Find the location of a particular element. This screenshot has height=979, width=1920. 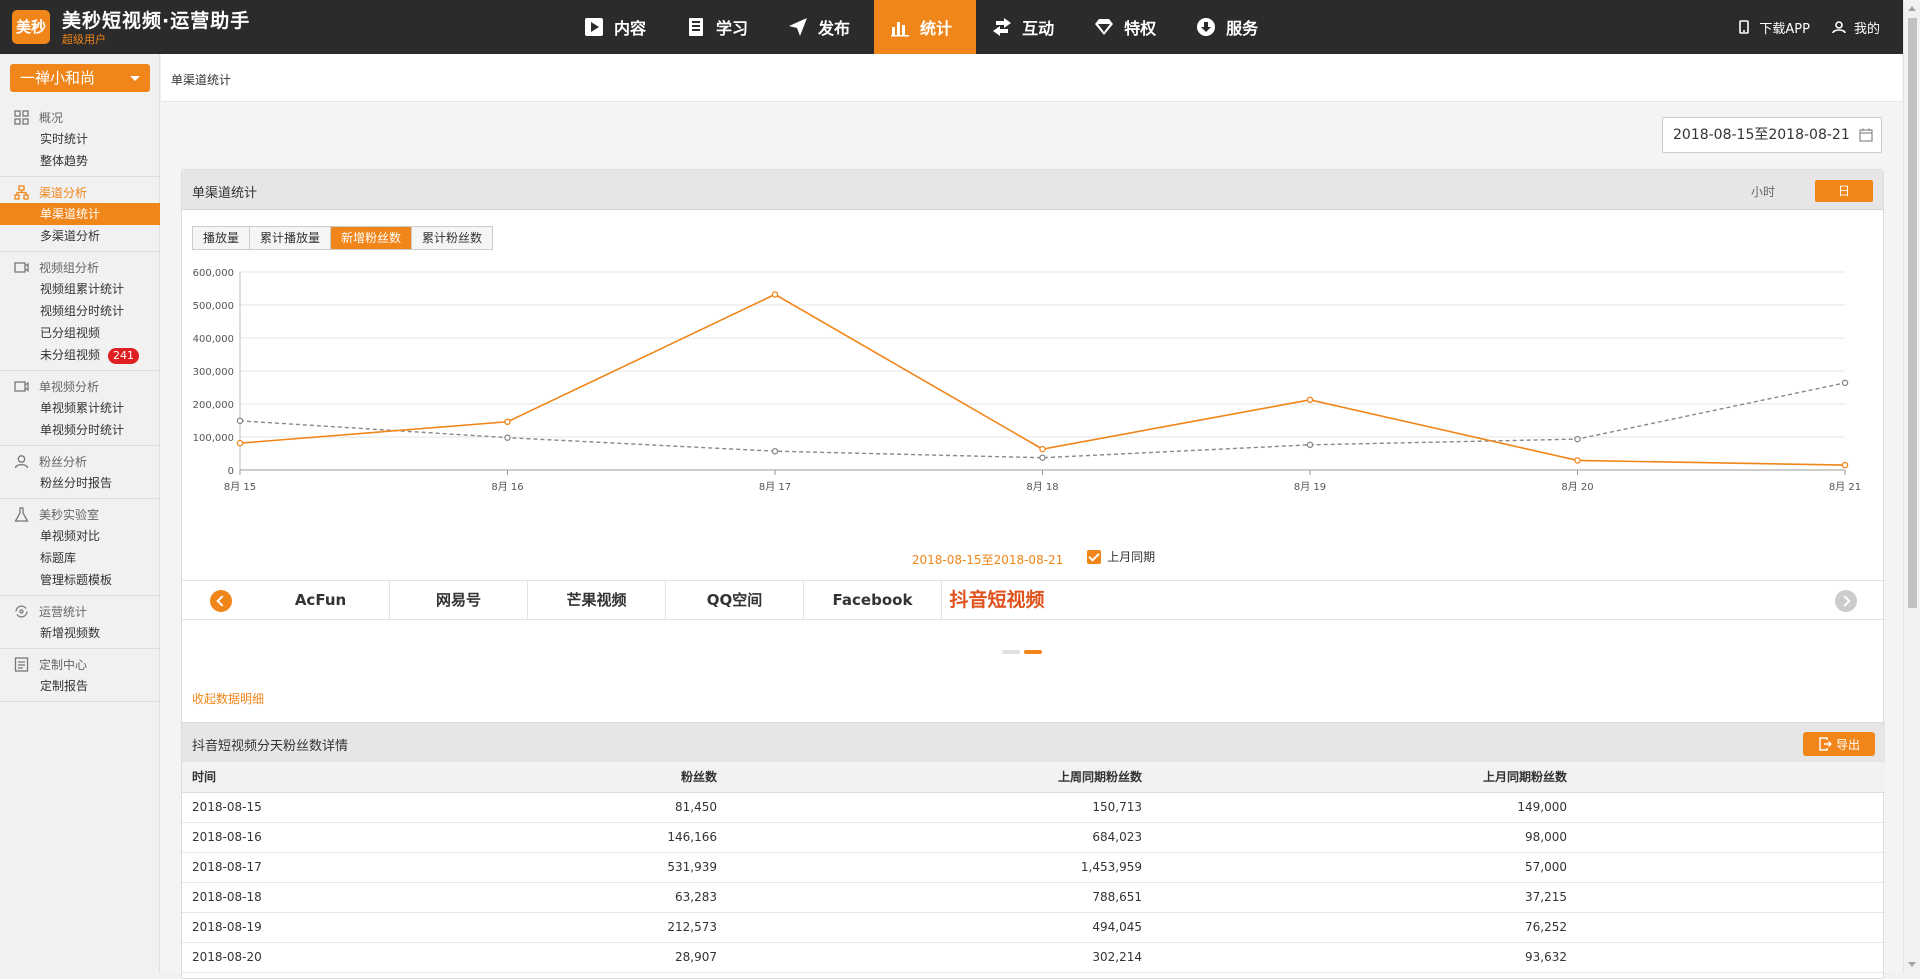

sidebar-item: 多渠道分析 is located at coordinates (80, 236).